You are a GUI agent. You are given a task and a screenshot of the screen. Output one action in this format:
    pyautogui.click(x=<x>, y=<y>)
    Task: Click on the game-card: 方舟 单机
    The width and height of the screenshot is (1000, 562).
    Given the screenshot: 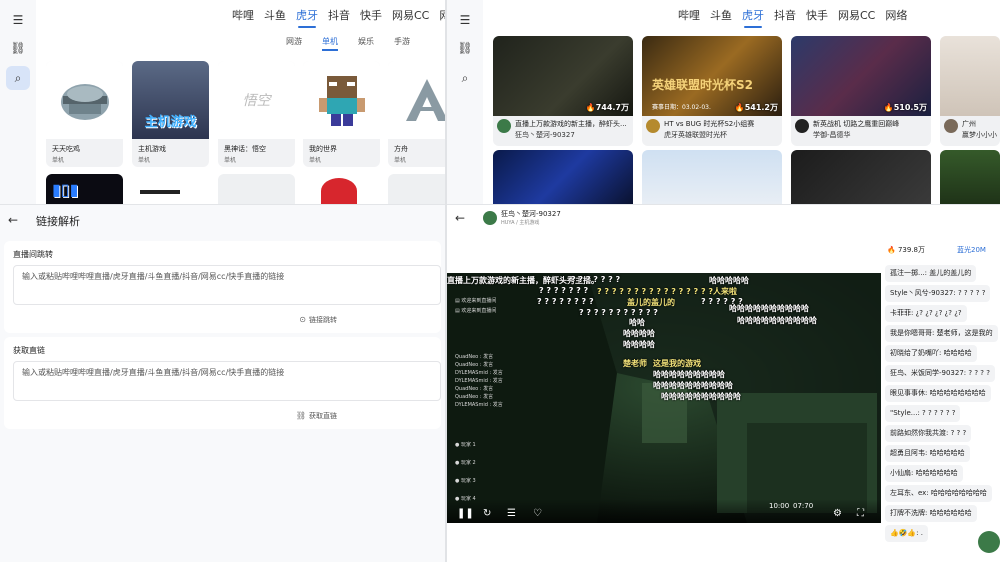 What is the action you would take?
    pyautogui.click(x=416, y=114)
    